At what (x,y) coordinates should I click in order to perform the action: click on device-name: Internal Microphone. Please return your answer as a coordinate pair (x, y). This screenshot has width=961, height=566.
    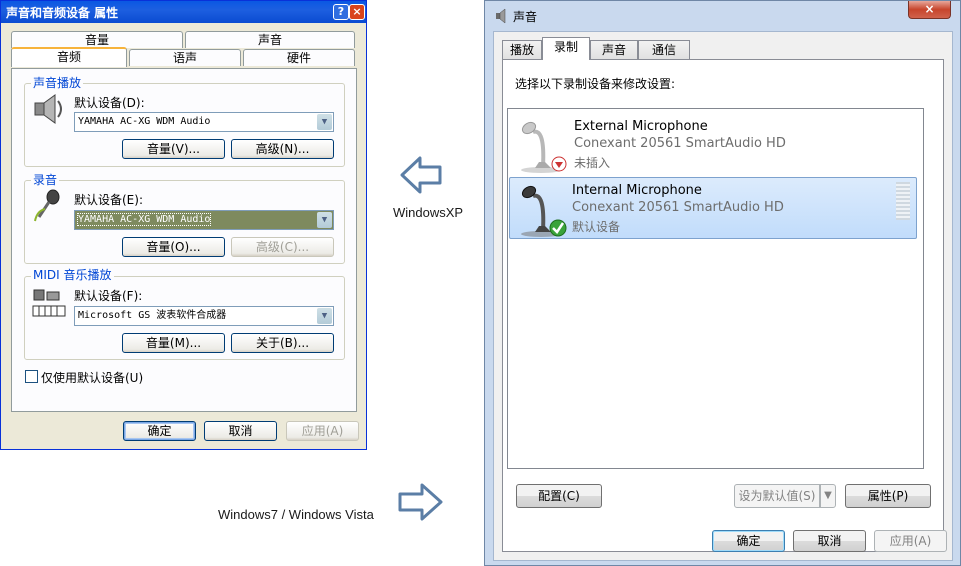
    Looking at the image, I should click on (637, 190).